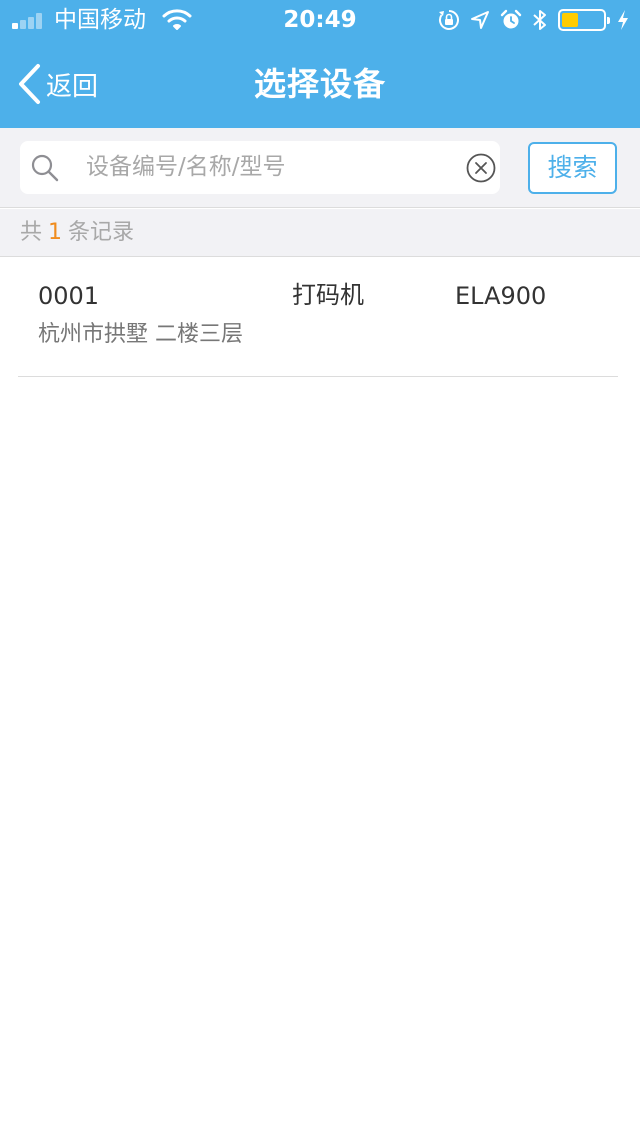 This screenshot has width=640, height=1136. Describe the element at coordinates (572, 168) in the screenshot. I see `search-button: 搜索` at that location.